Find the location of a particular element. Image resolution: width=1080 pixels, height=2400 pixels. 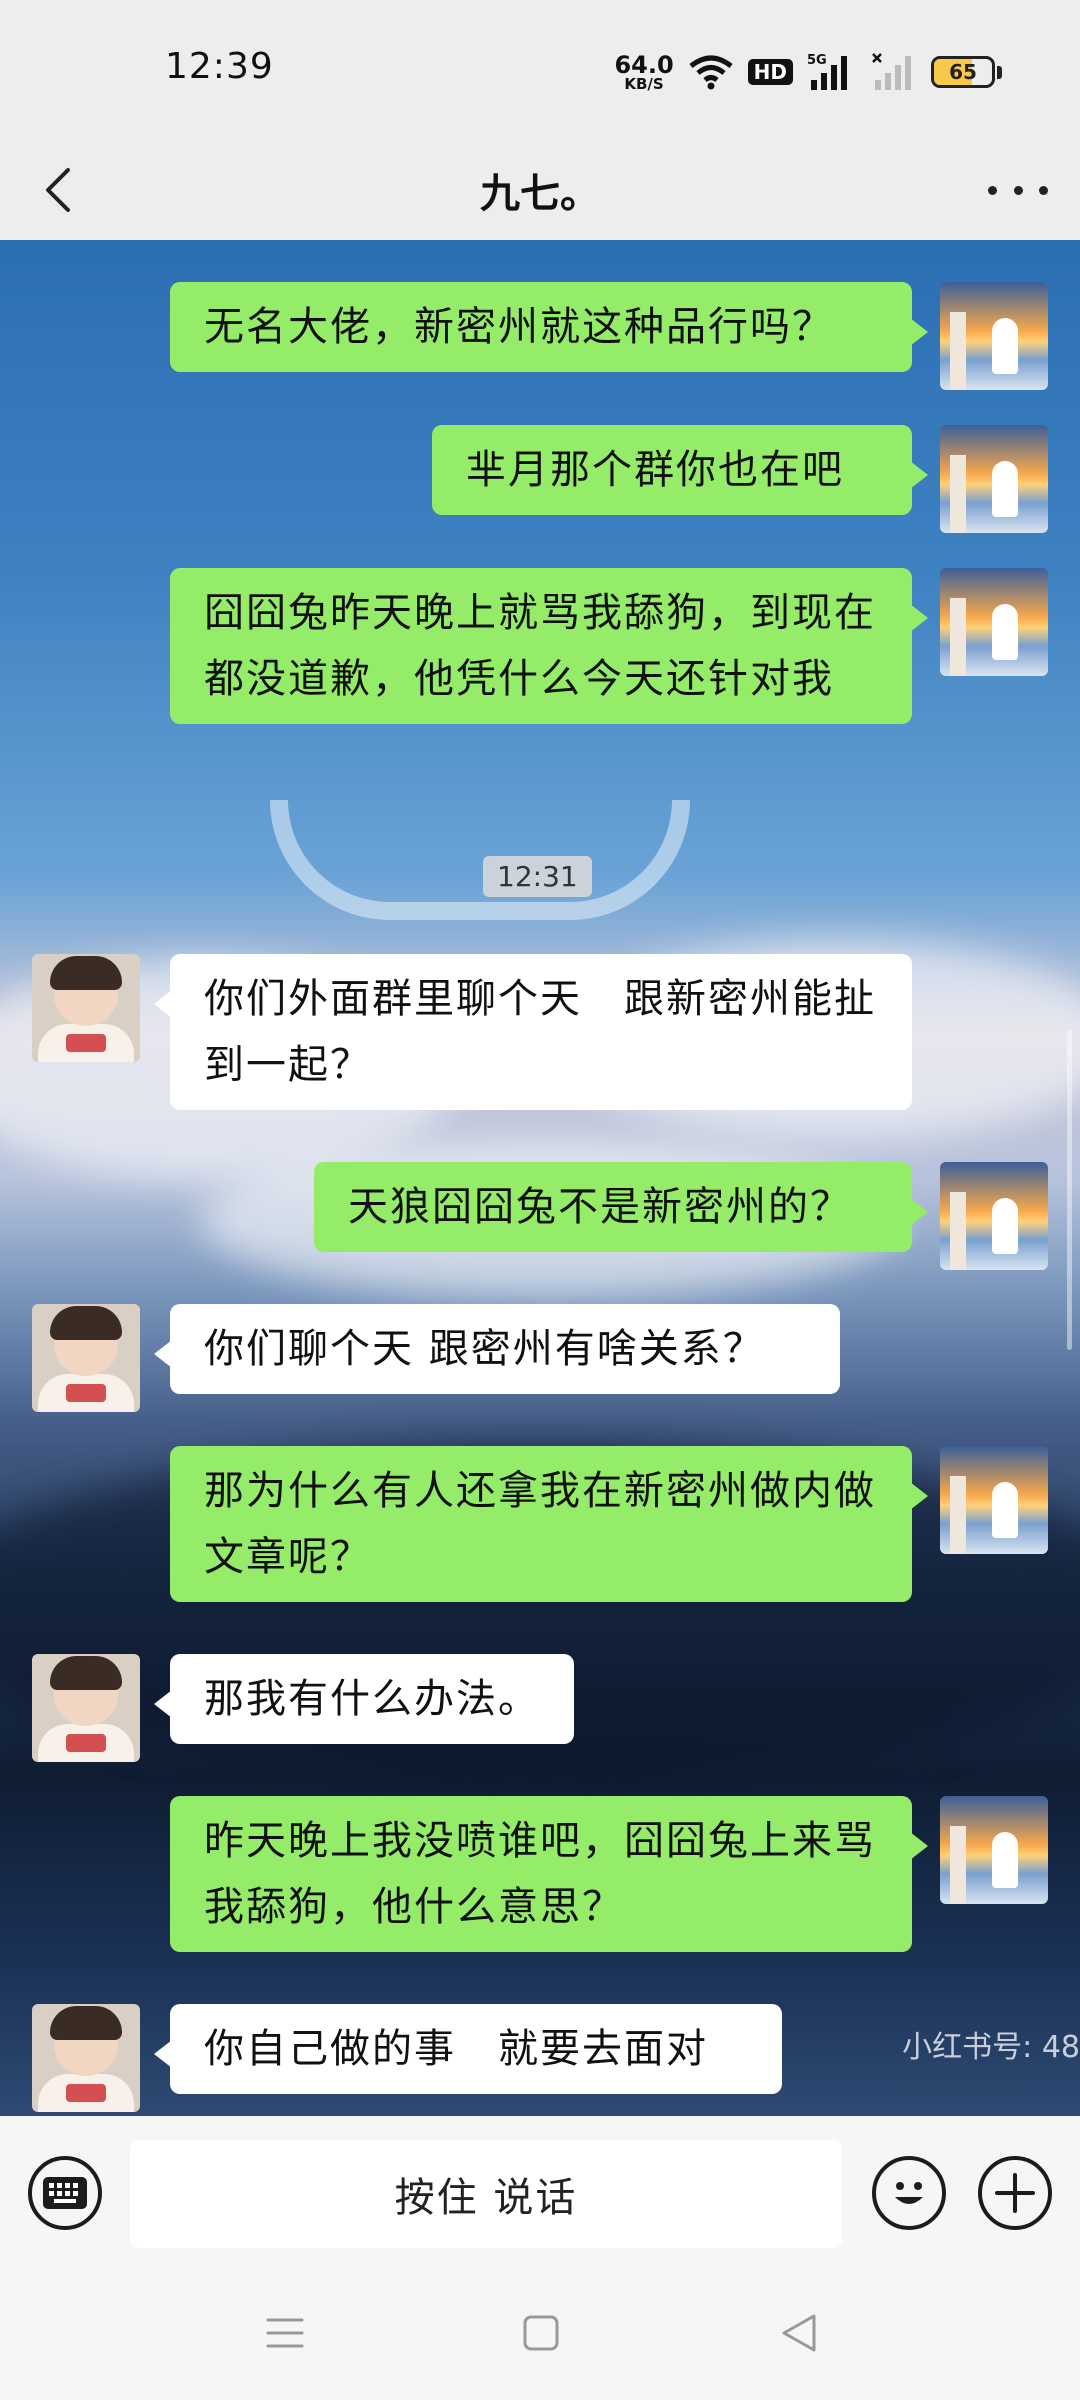

status-bar: 12:39 64.0 KB/S HD 5G 65 is located at coordinates (540, 70).